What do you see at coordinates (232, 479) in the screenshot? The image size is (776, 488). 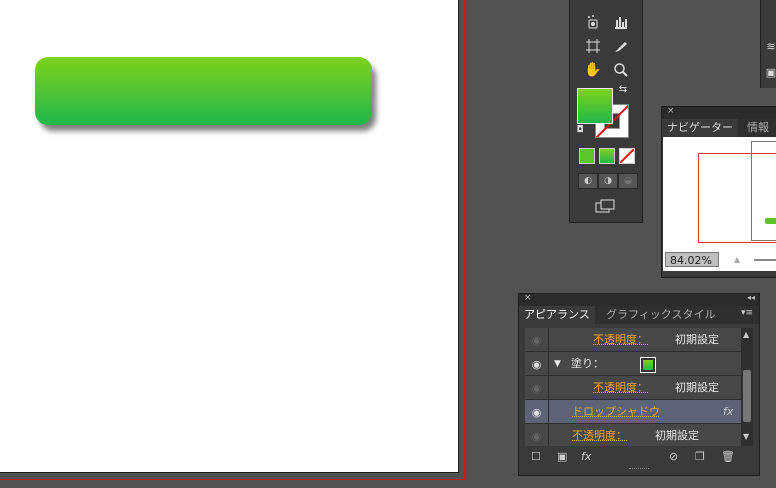 I see `bleed-guide-horizontal` at bounding box center [232, 479].